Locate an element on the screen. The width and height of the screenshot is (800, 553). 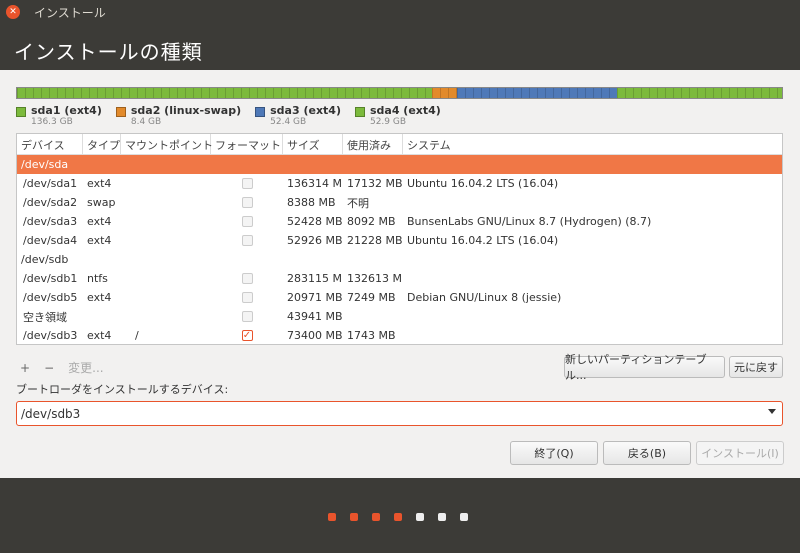
size-cell: 52428 MB is located at coordinates (315, 221).